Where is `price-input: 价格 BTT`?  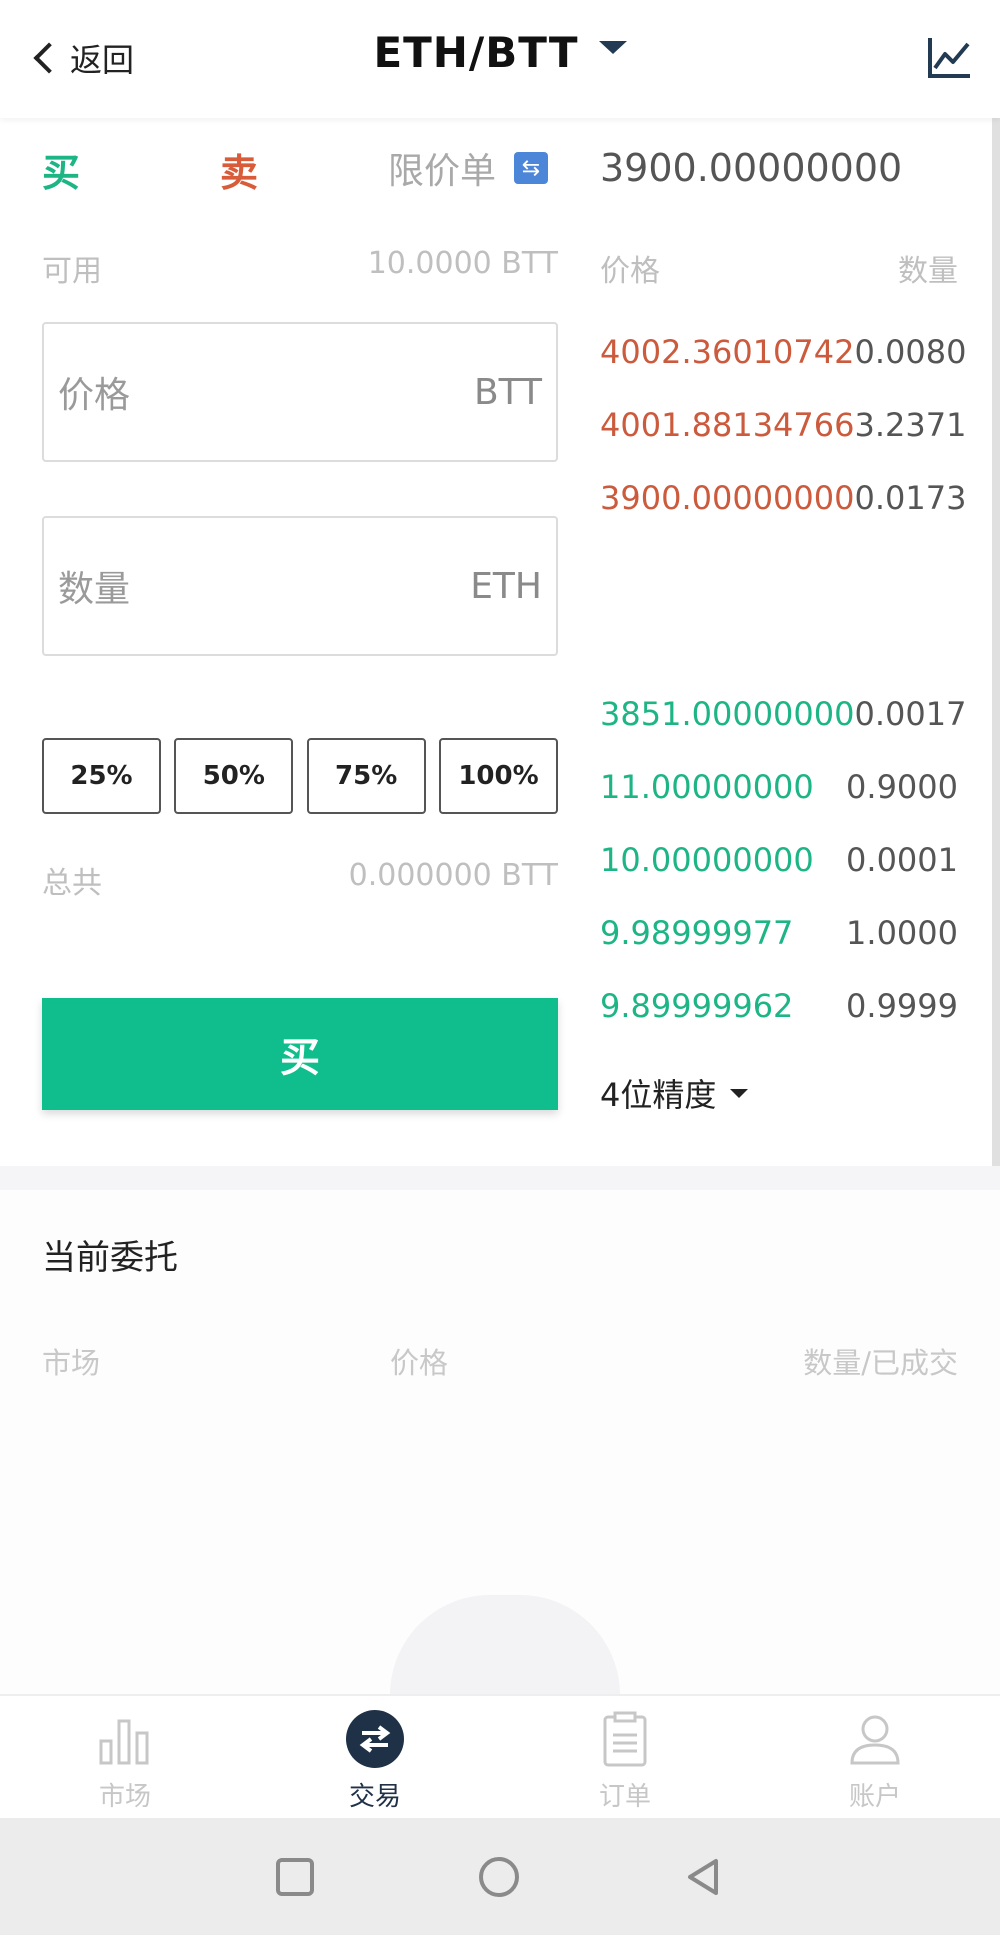 price-input: 价格 BTT is located at coordinates (300, 392).